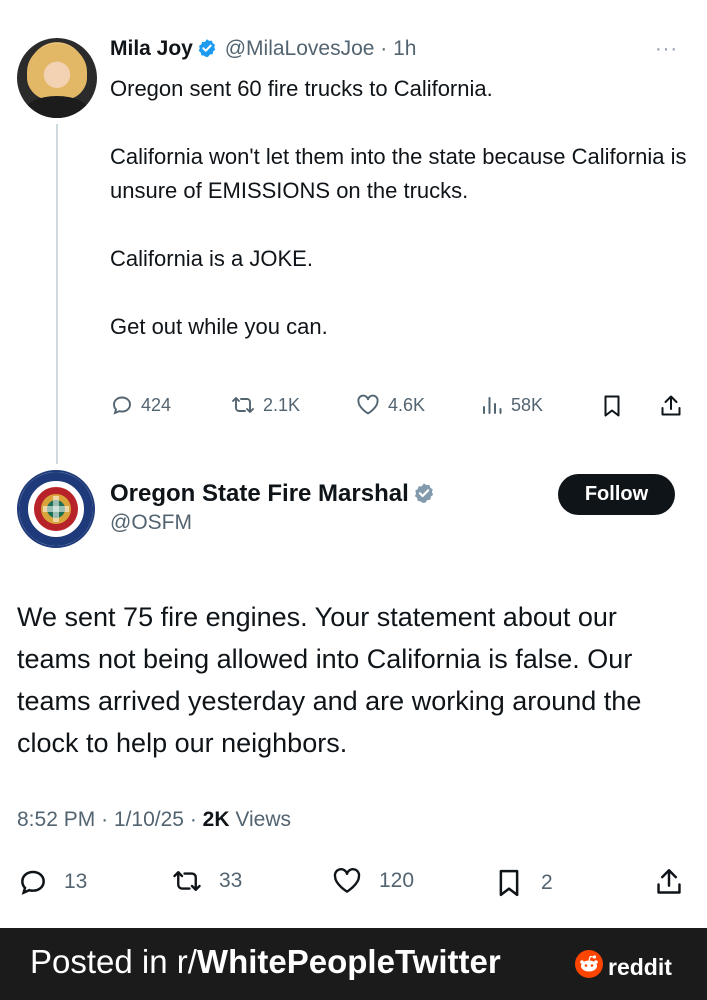 The width and height of the screenshot is (707, 1000). Describe the element at coordinates (407, 404) in the screenshot. I see `like-count: 4.6K` at that location.